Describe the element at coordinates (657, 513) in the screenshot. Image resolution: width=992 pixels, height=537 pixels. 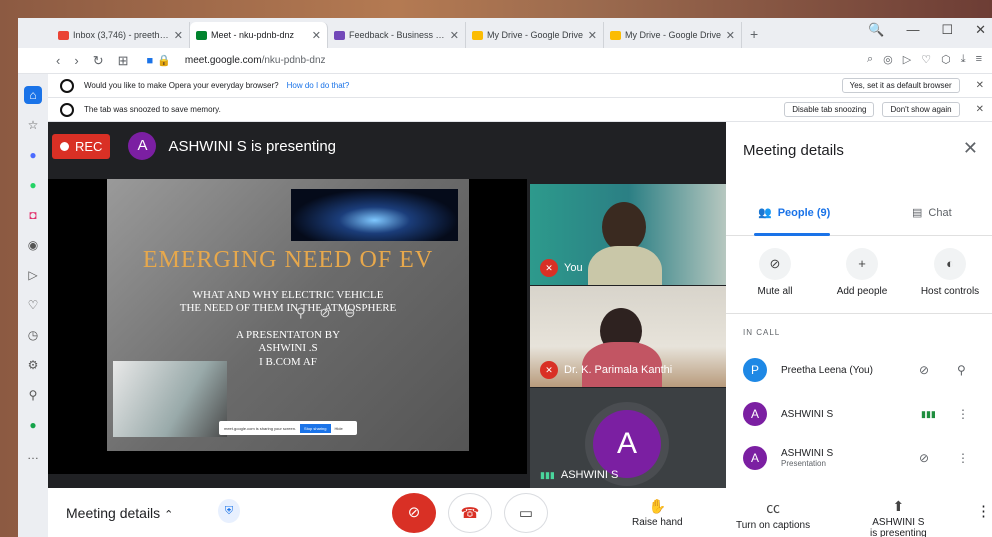
I see `raise-hand-button: ✋ Raise hand` at that location.